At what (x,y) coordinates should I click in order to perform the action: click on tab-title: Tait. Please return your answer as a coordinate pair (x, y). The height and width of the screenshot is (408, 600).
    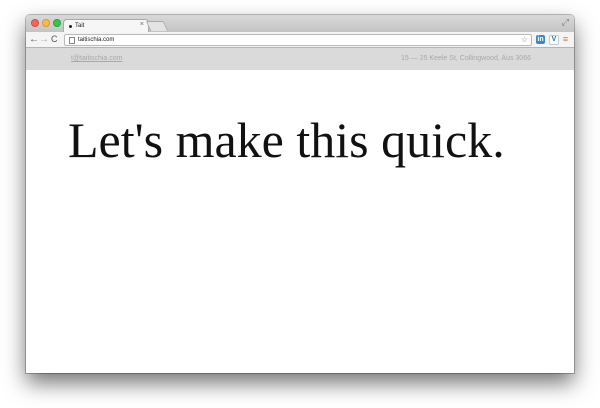
    Looking at the image, I should click on (80, 26).